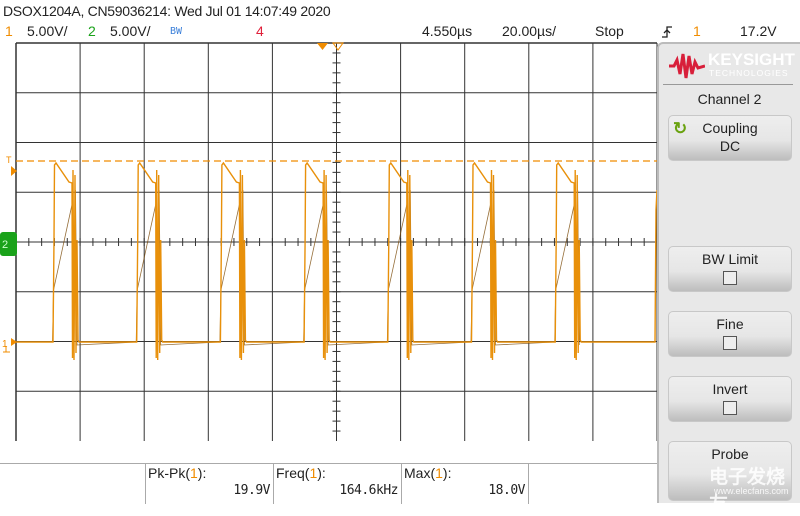  Describe the element at coordinates (609, 31) in the screenshot. I see `run-state: Stop` at that location.